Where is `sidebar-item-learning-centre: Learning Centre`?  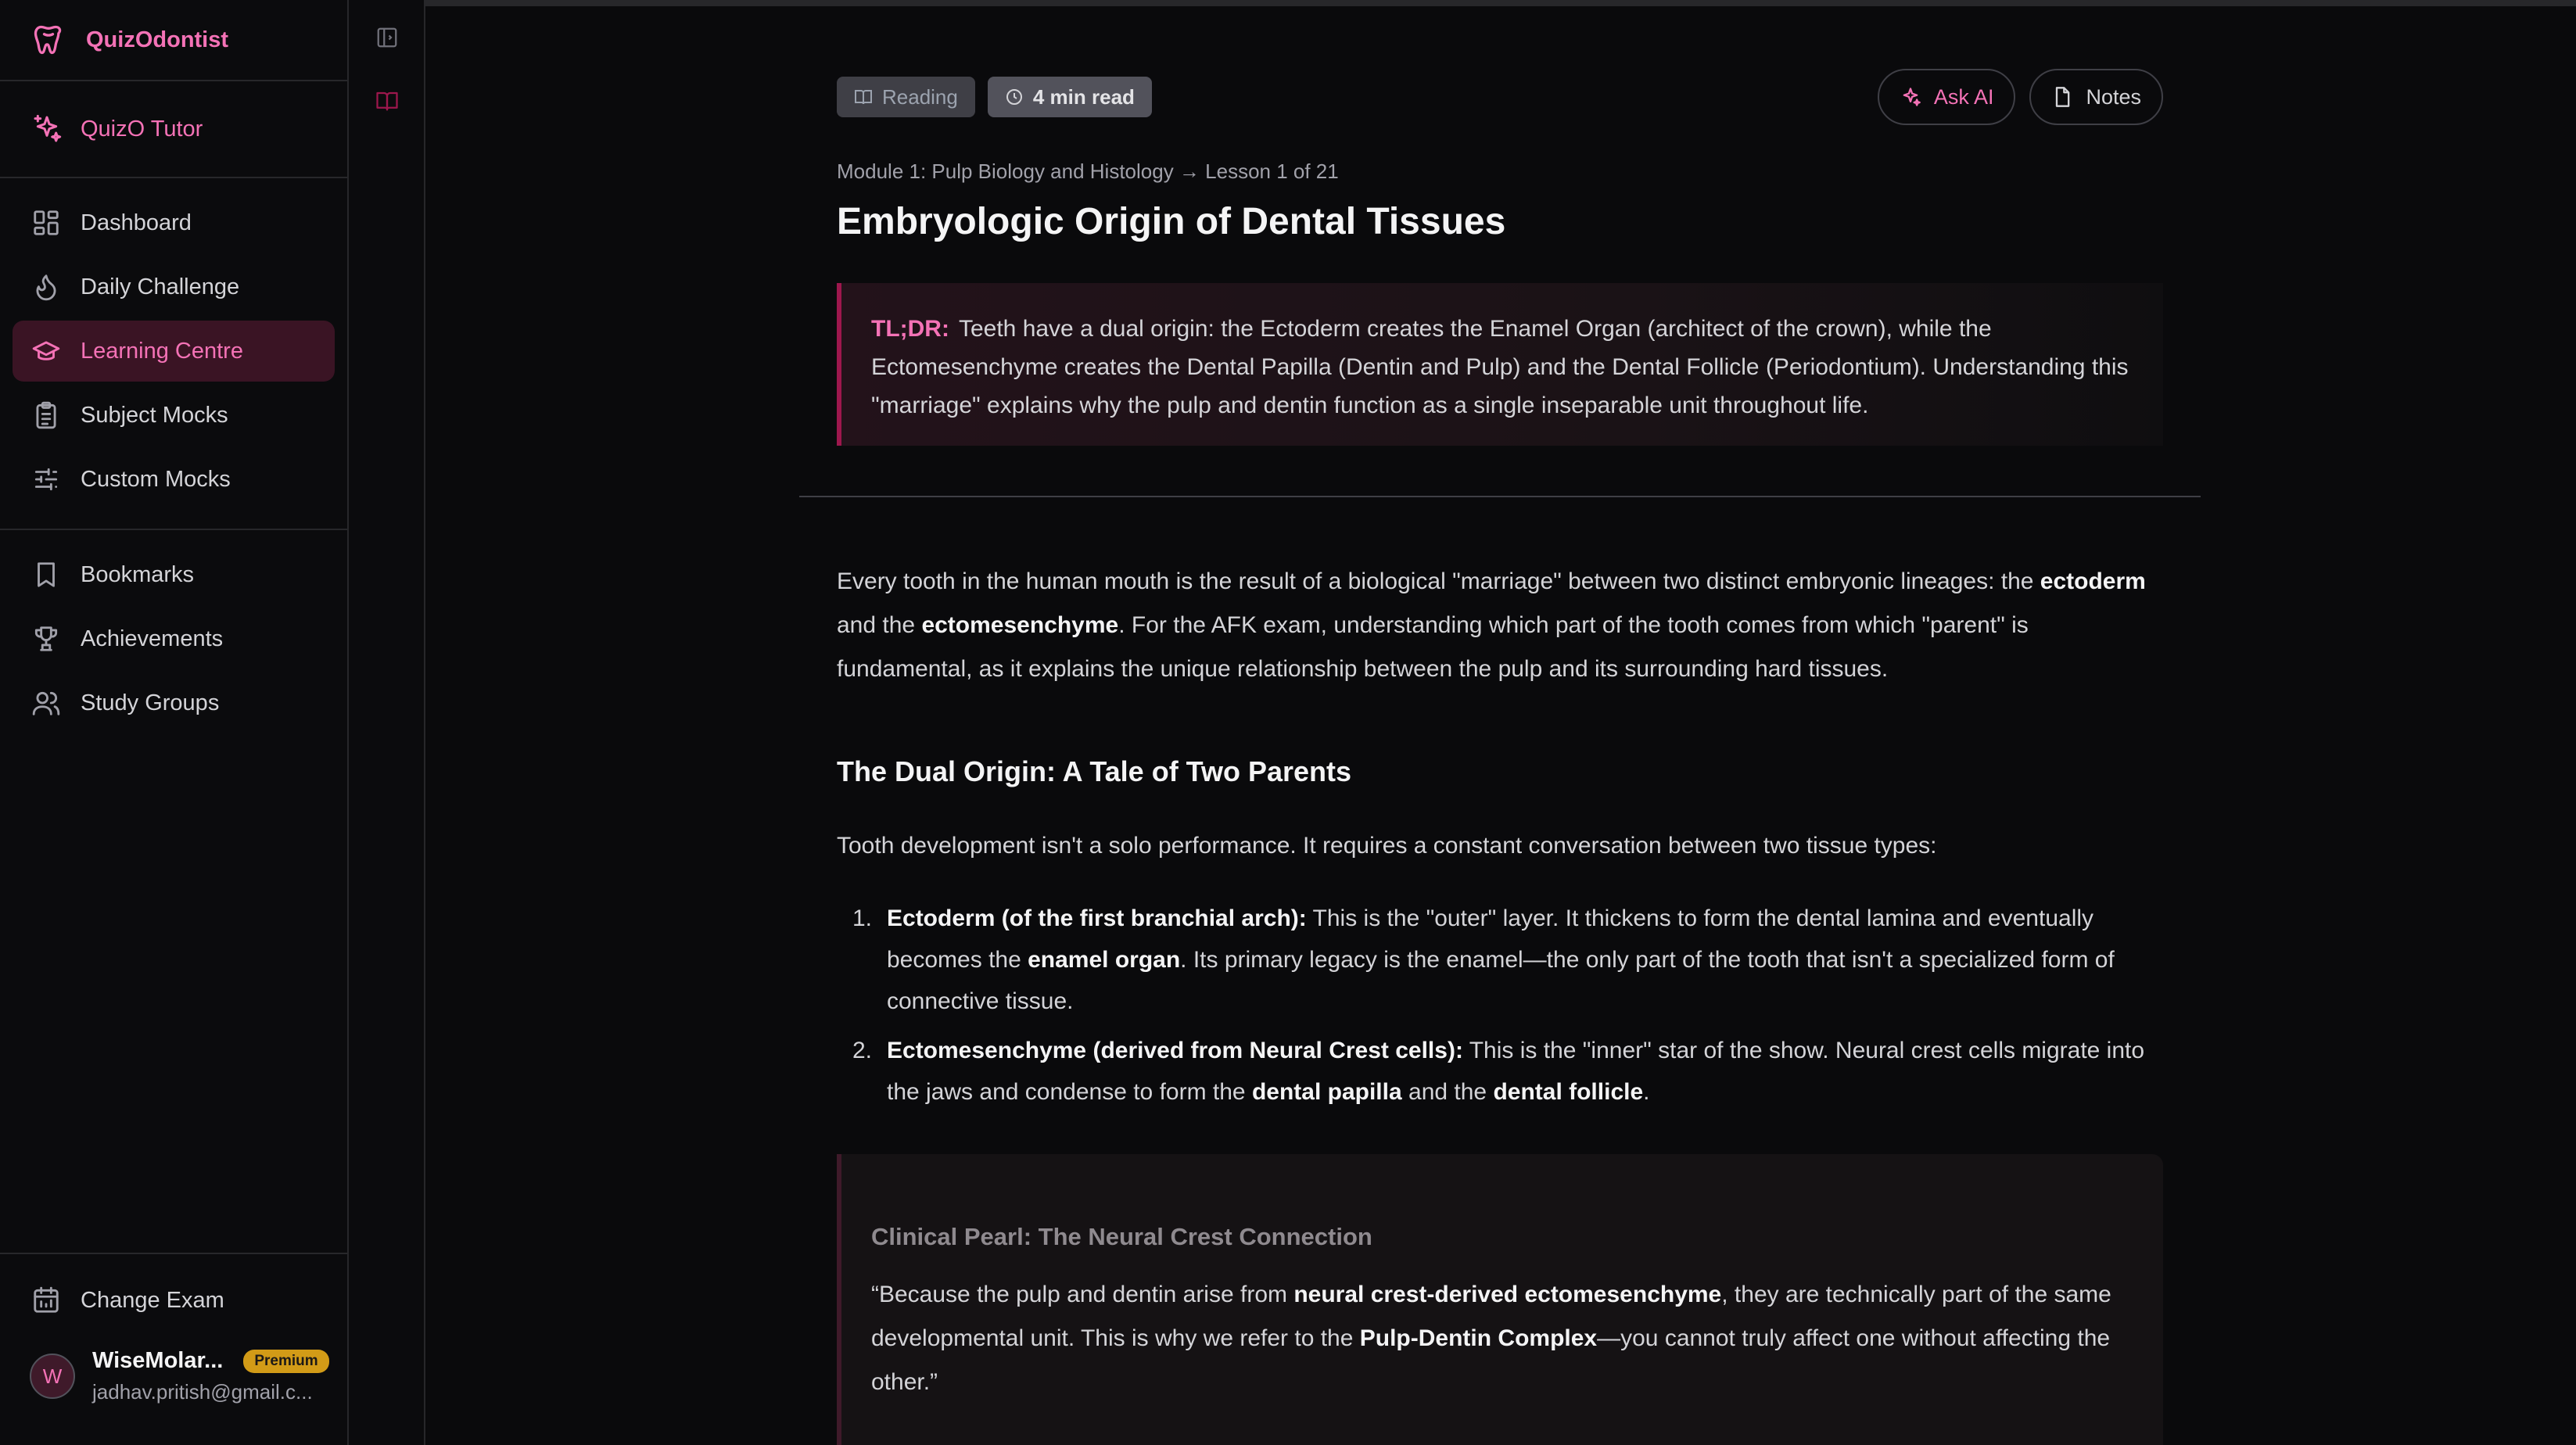 sidebar-item-learning-centre: Learning Centre is located at coordinates (174, 351).